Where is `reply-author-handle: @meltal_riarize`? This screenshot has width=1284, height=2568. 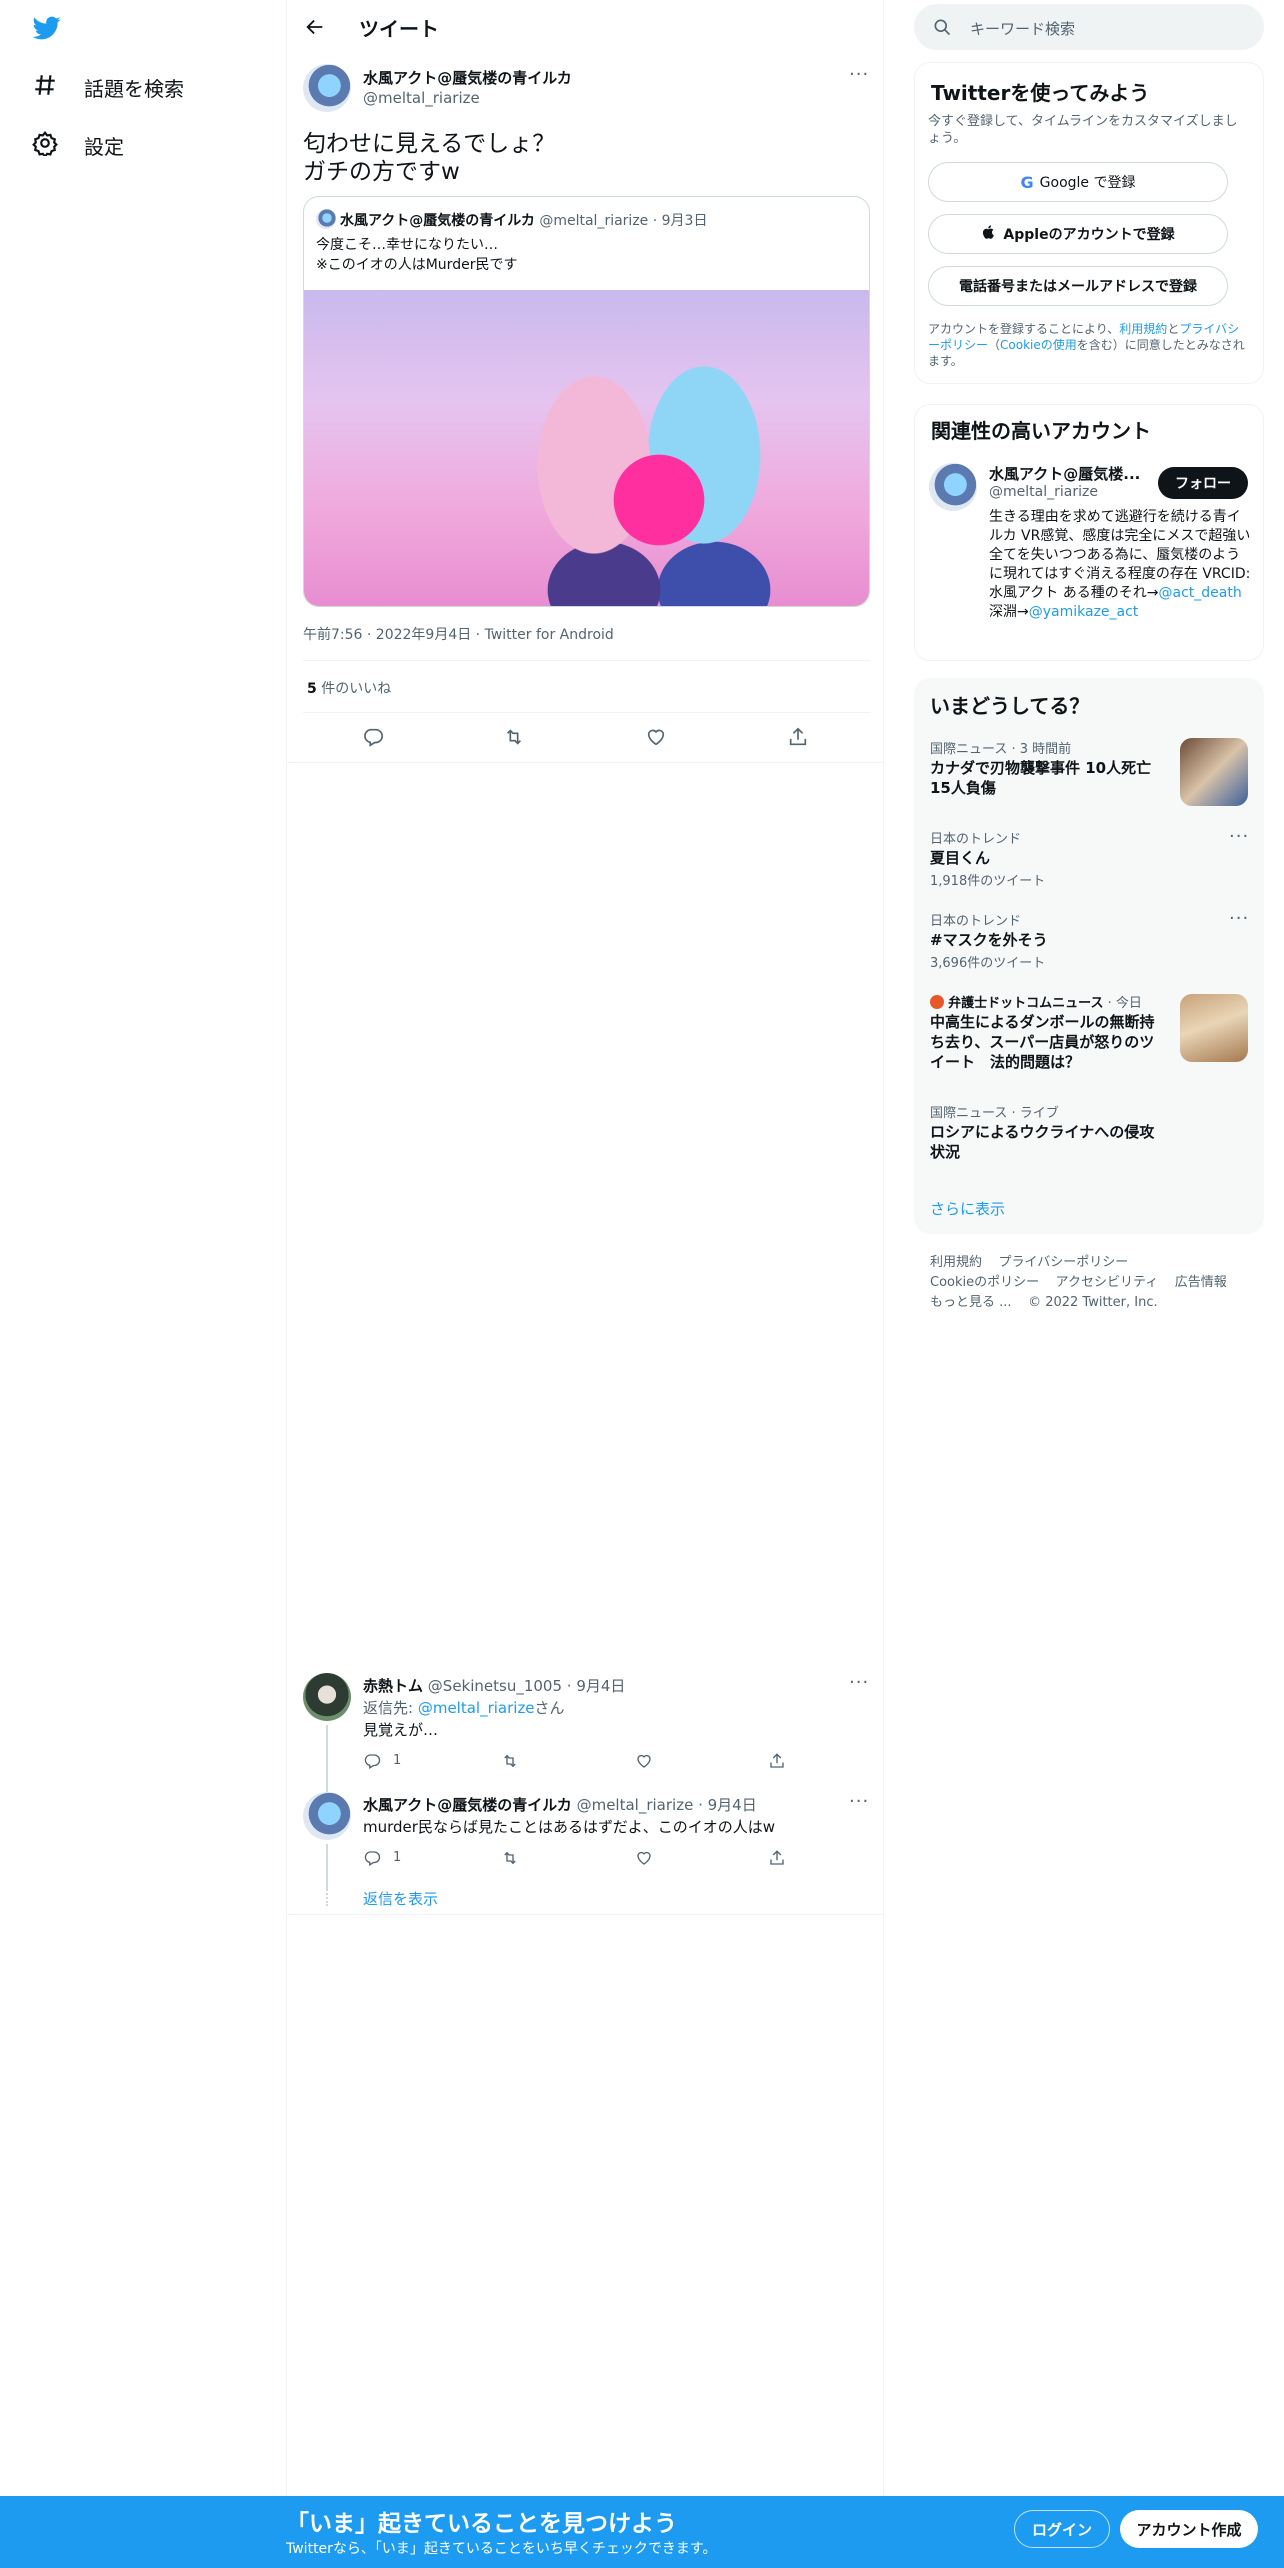 reply-author-handle: @meltal_riarize is located at coordinates (635, 1805).